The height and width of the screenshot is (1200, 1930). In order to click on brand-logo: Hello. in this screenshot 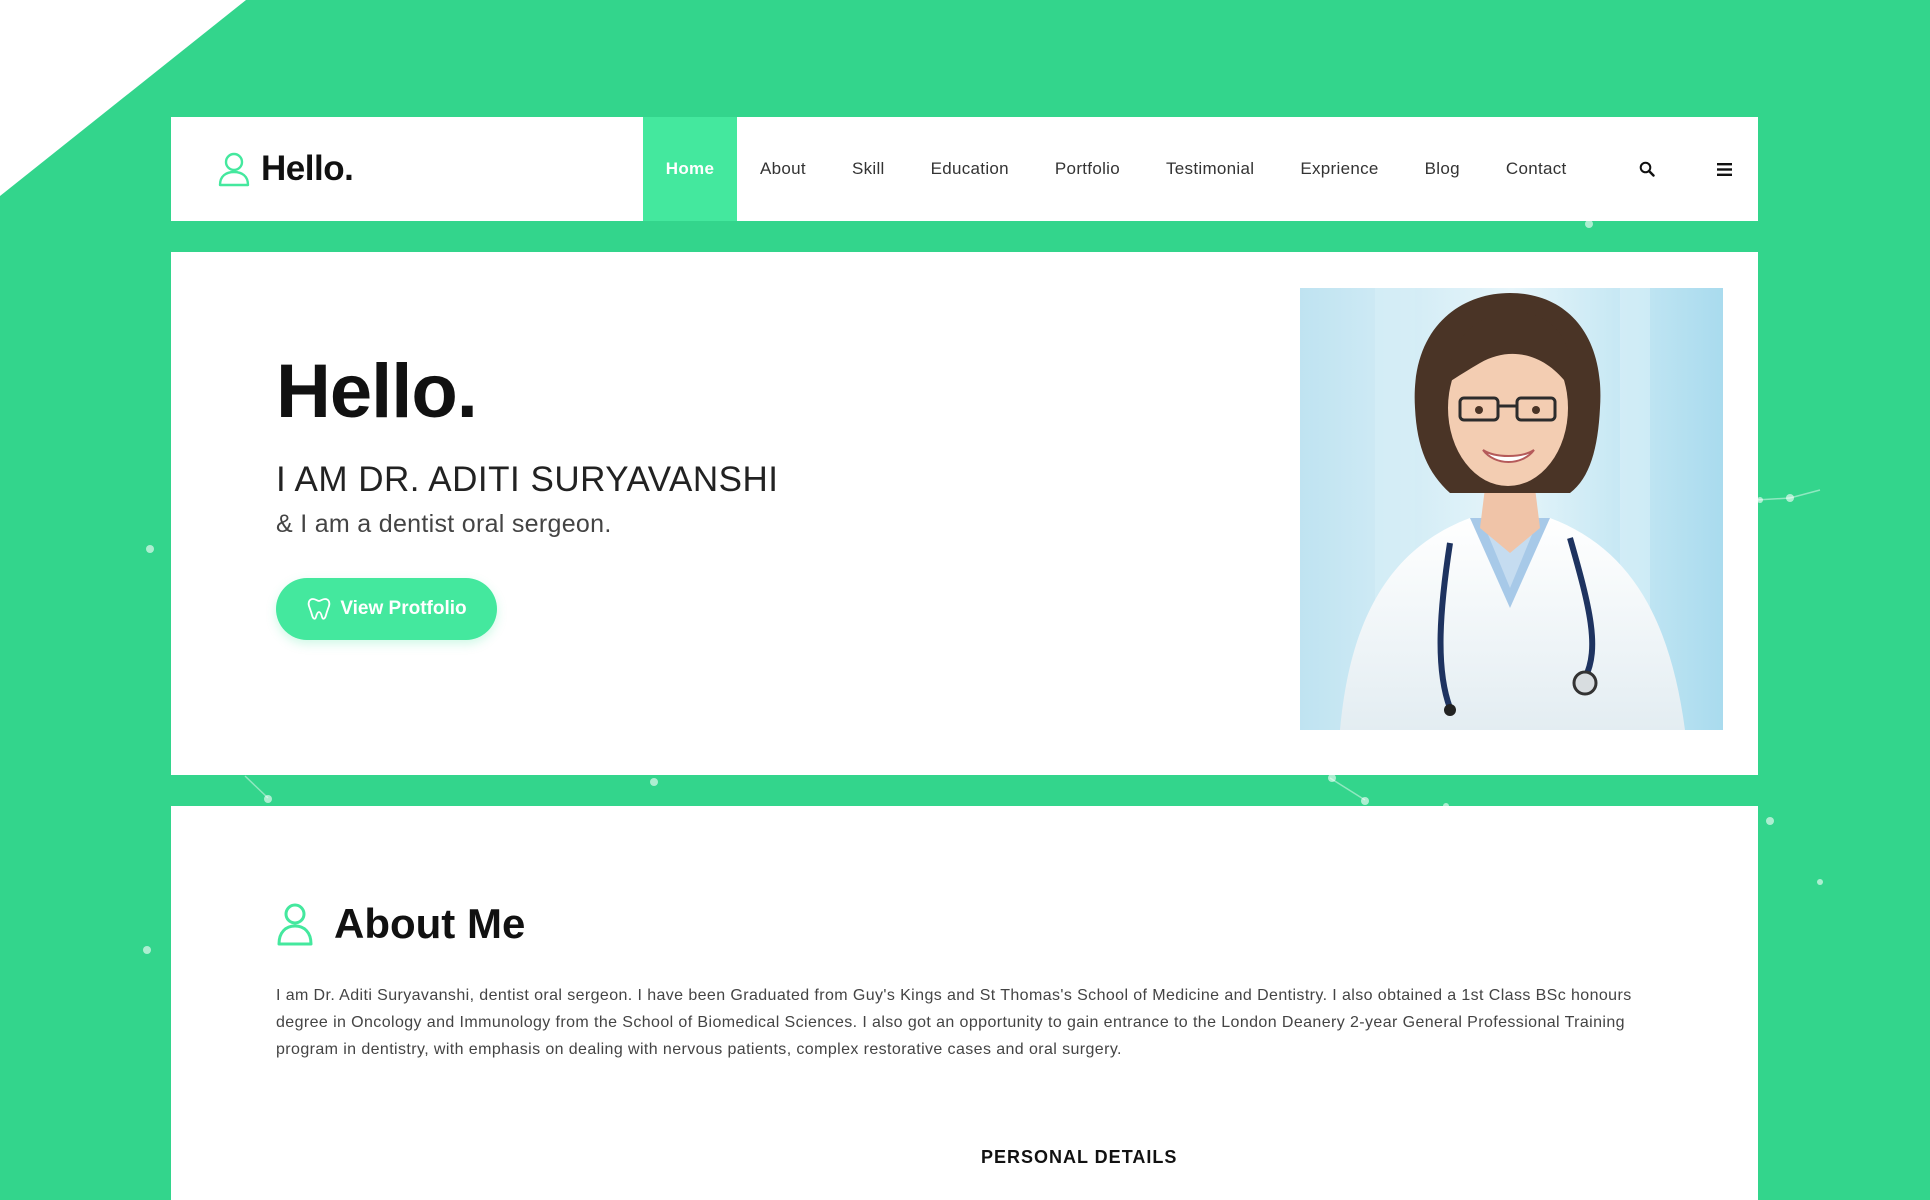, I will do `click(407, 169)`.